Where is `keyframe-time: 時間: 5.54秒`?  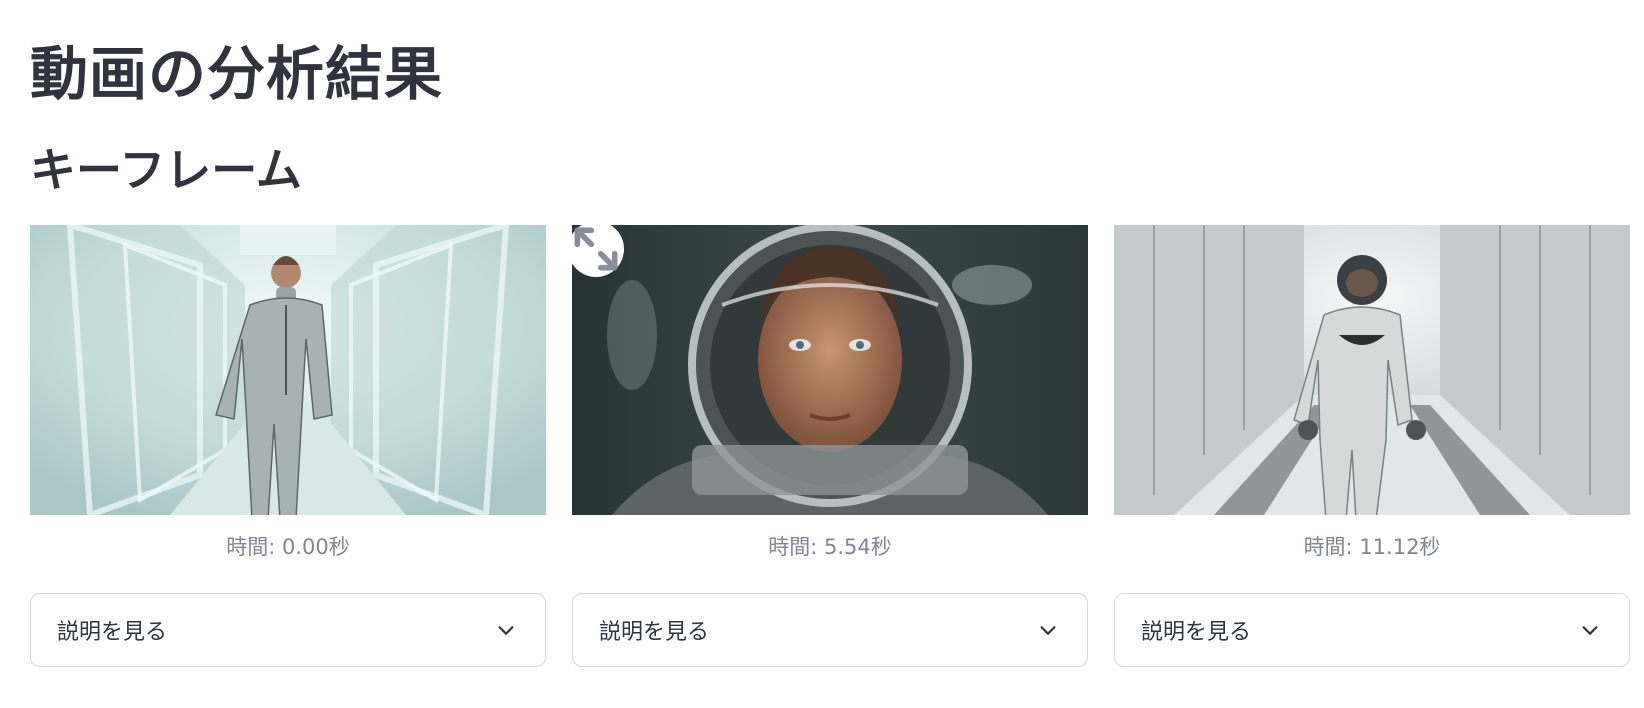
keyframe-time: 時間: 5.54秒 is located at coordinates (830, 547).